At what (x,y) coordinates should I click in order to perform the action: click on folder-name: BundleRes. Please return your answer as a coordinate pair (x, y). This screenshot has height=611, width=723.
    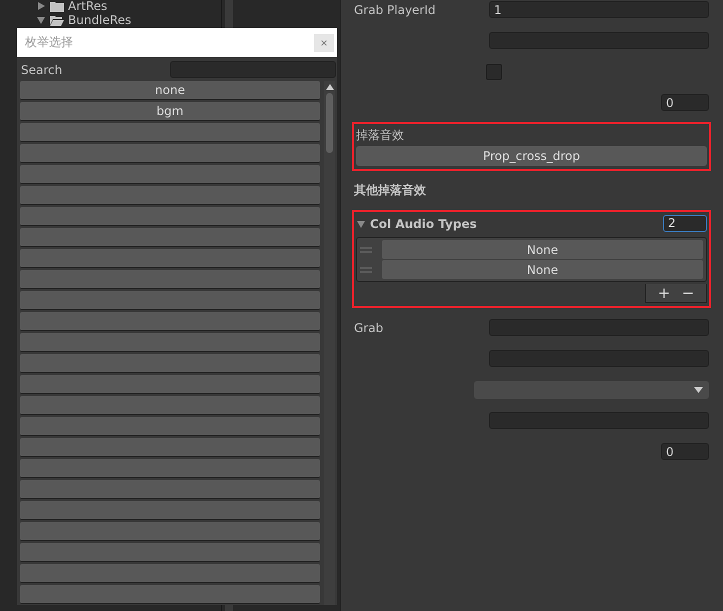
    Looking at the image, I should click on (100, 20).